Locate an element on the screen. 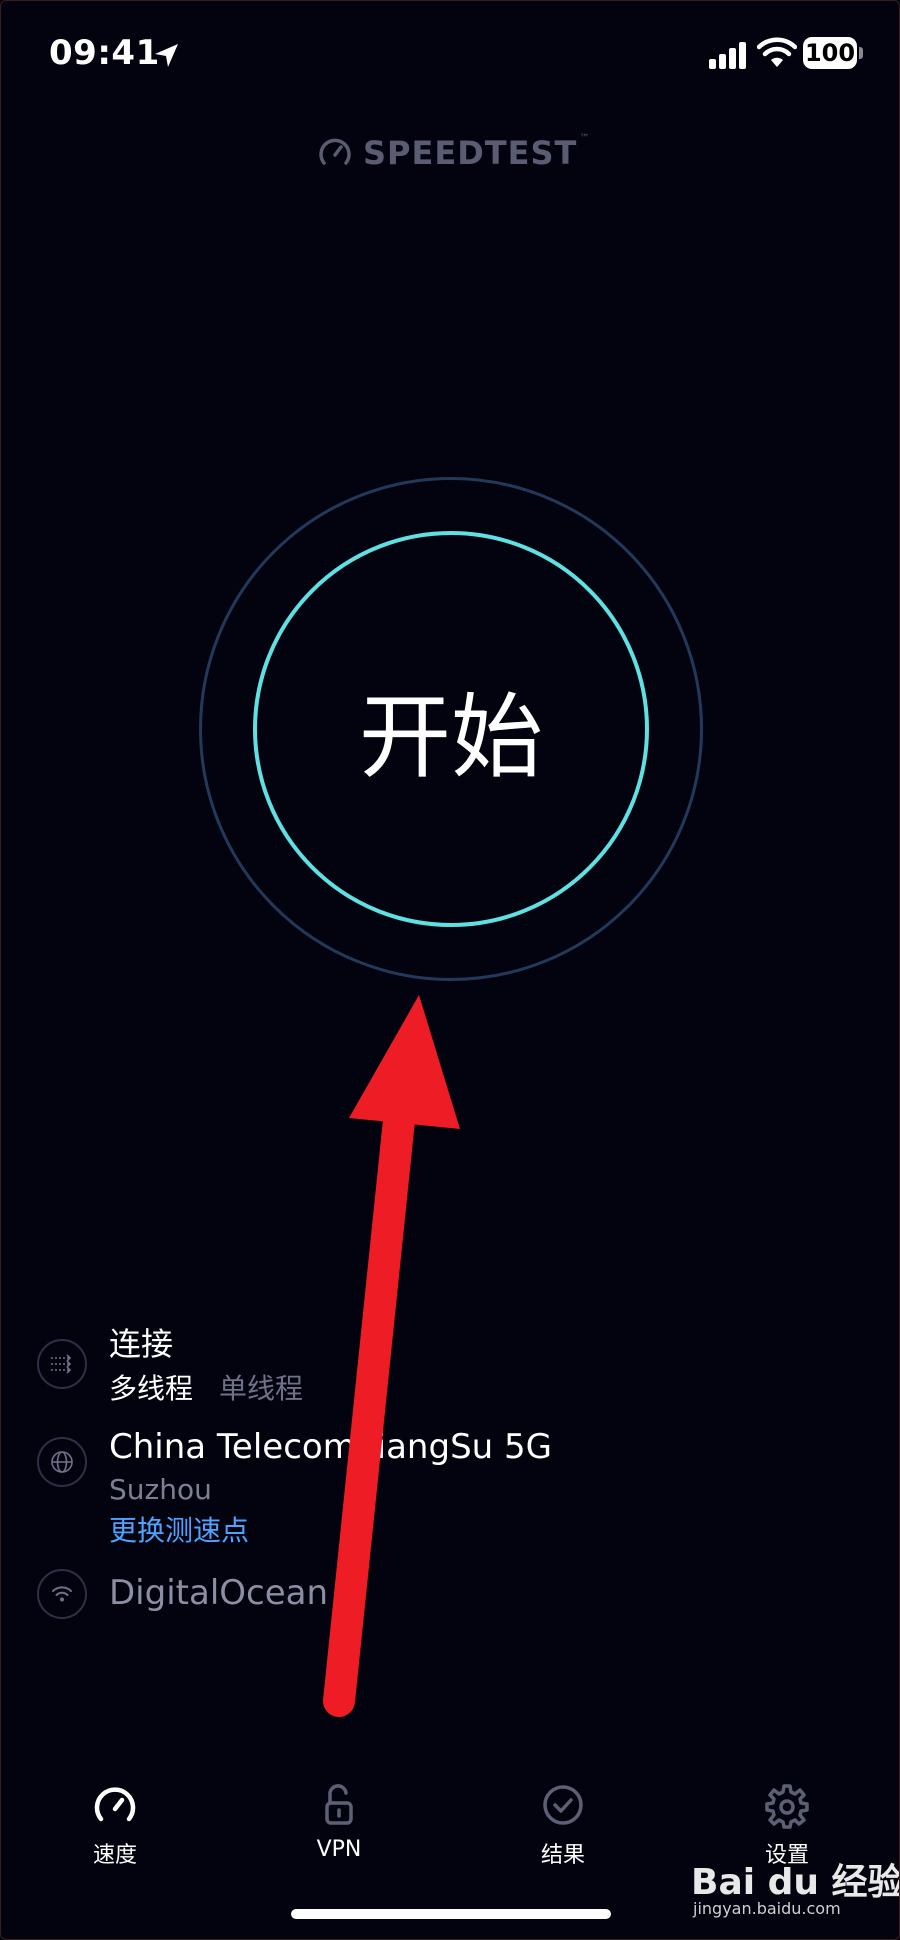  network-name: DigitalOcean is located at coordinates (219, 1593).